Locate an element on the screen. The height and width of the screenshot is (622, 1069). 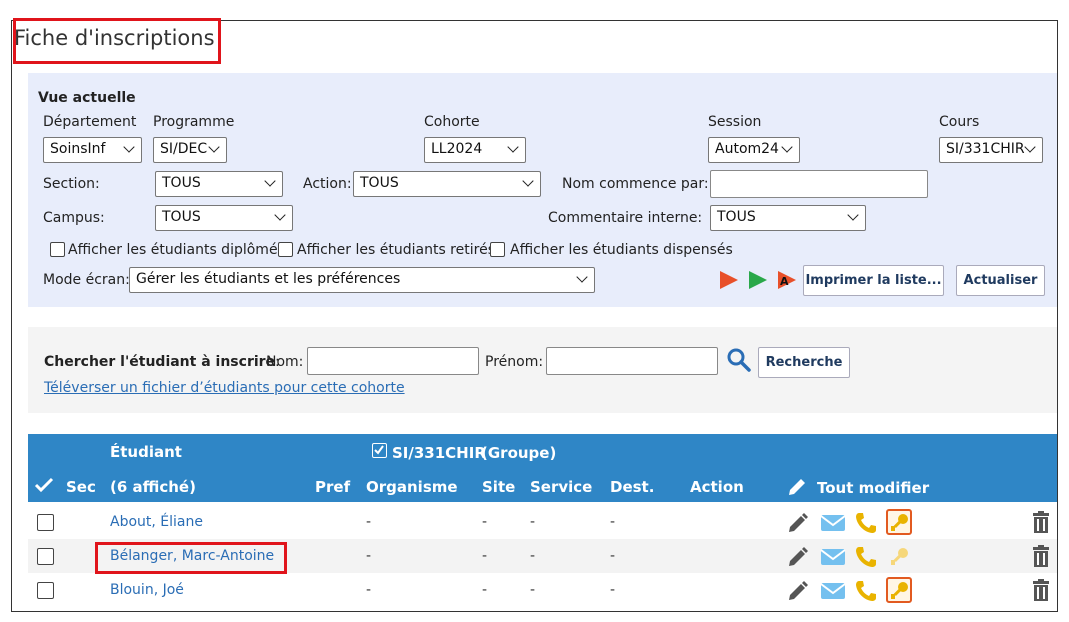
session-value: Autom24 is located at coordinates (747, 149).